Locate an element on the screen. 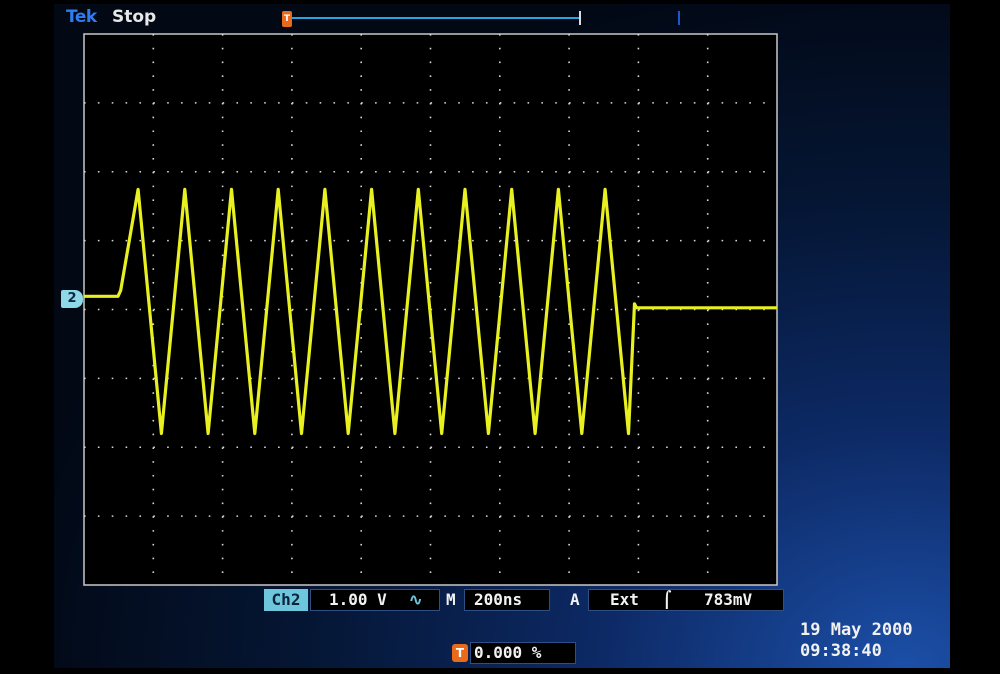 The image size is (1000, 674). trigger-source: Ext is located at coordinates (624, 599).